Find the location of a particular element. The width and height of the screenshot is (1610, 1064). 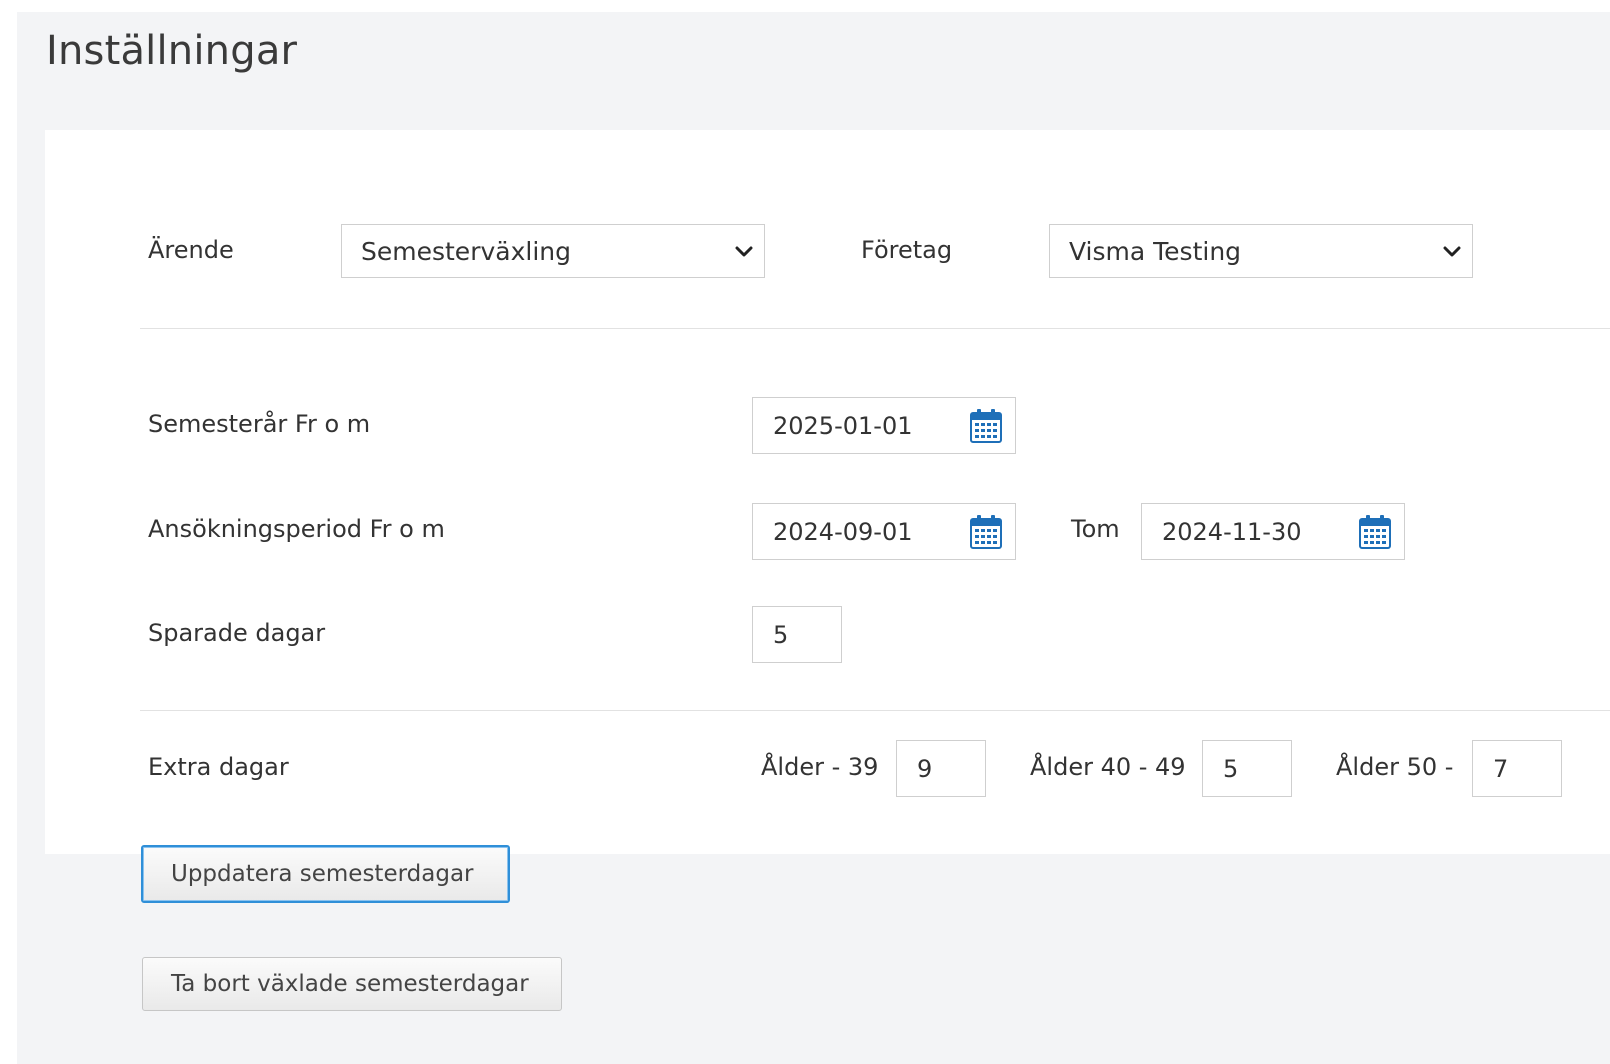

age-group-value: 5 is located at coordinates (1231, 768).